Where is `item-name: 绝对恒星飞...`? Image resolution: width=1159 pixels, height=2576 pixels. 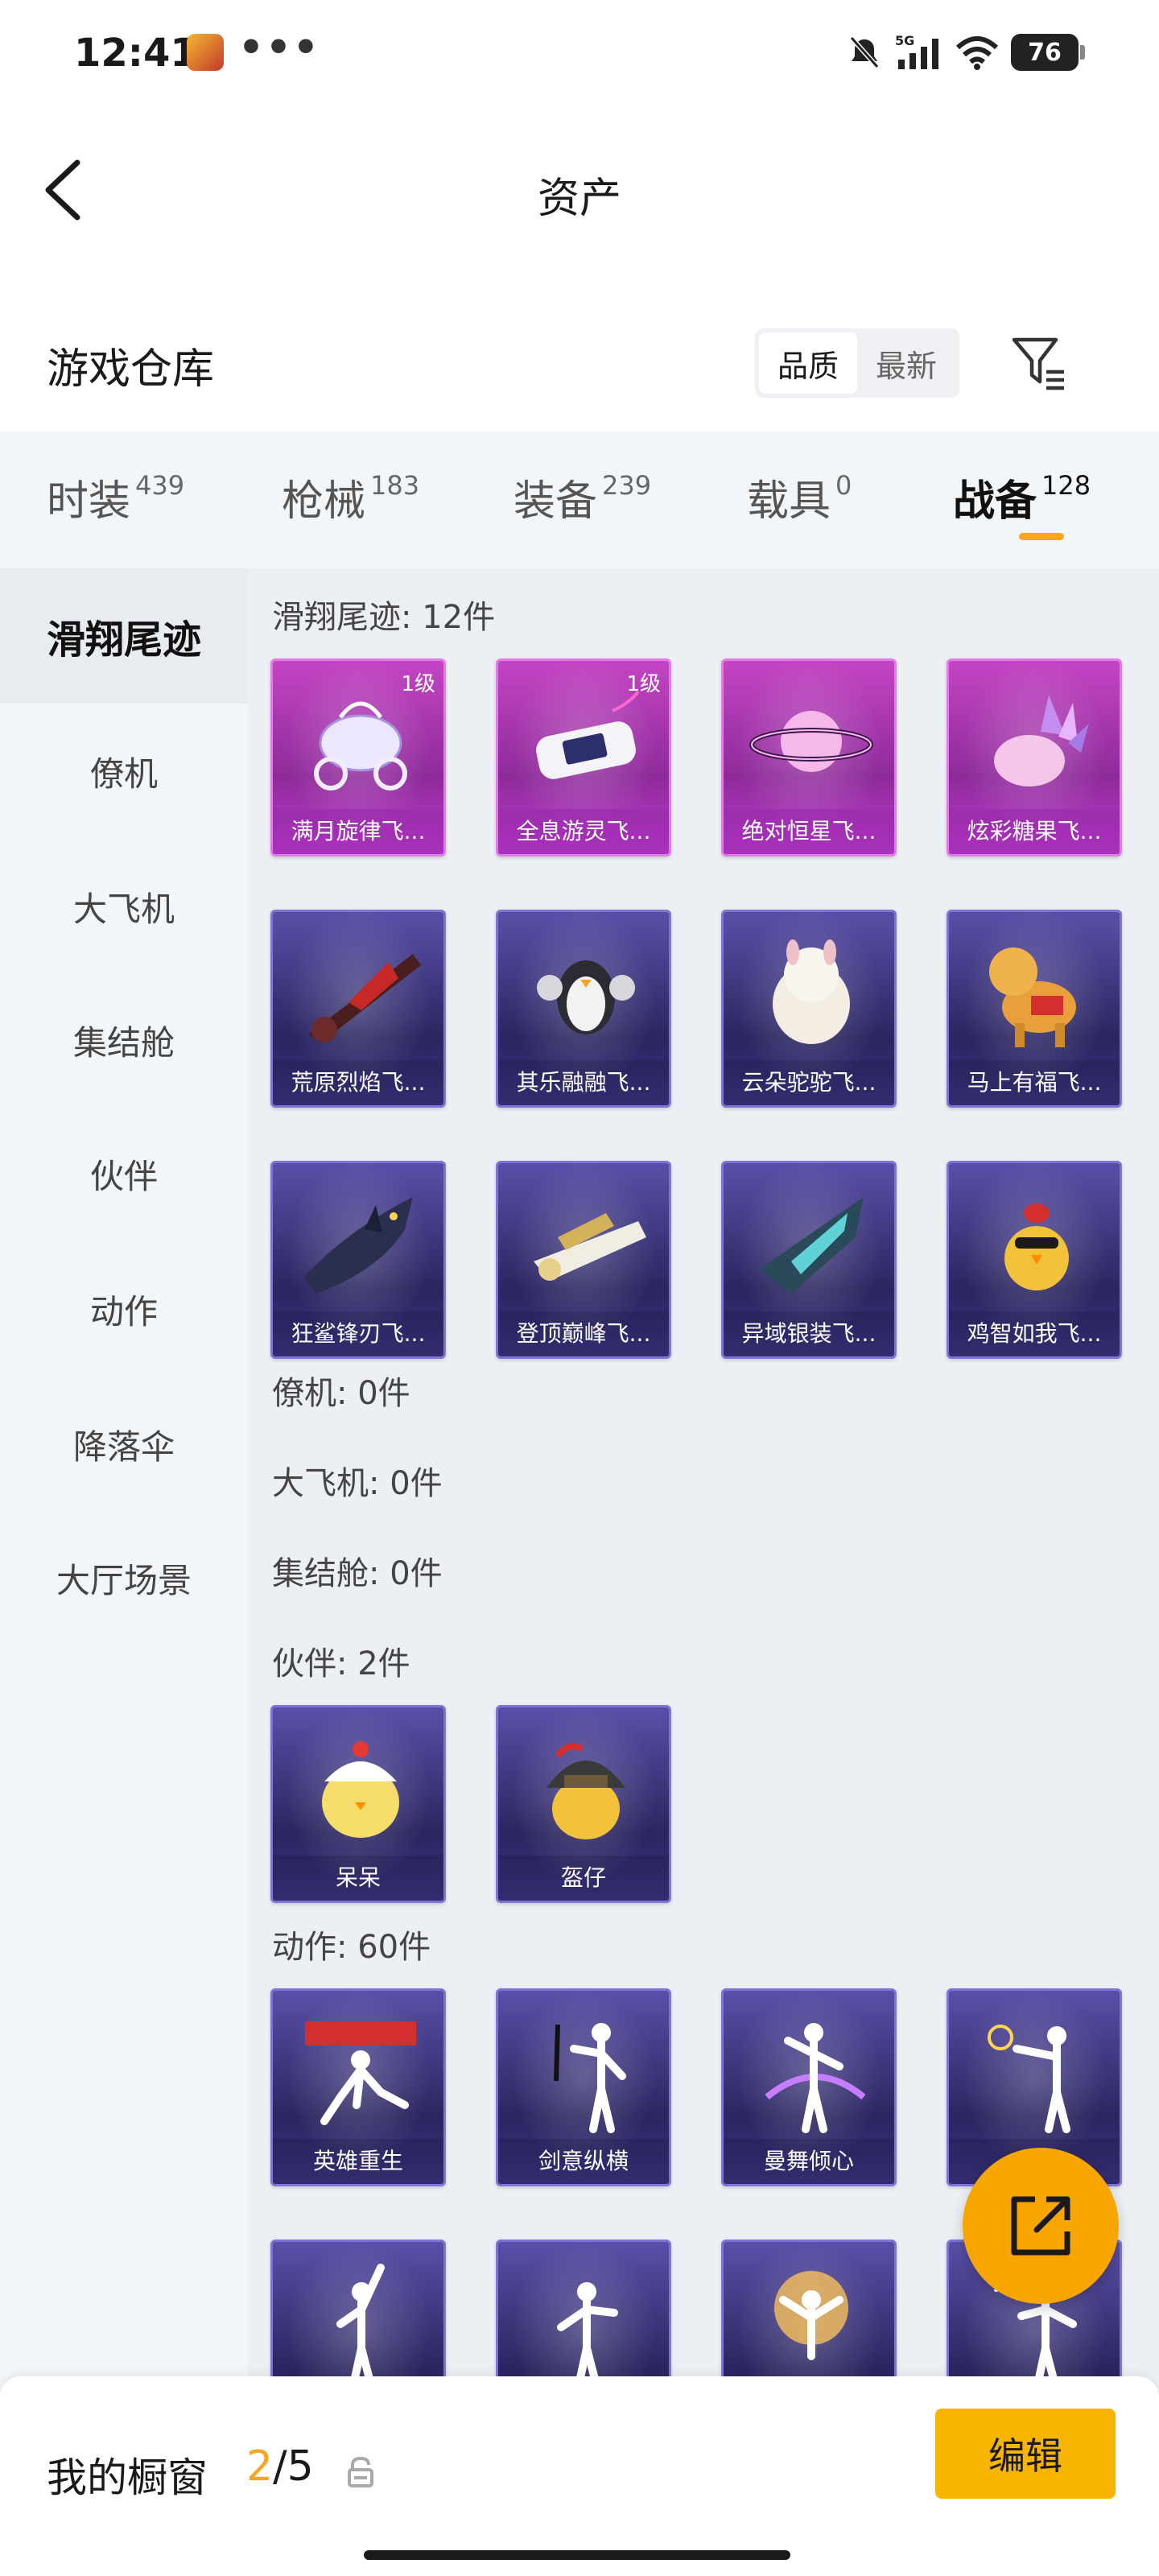 item-name: 绝对恒星飞... is located at coordinates (809, 831).